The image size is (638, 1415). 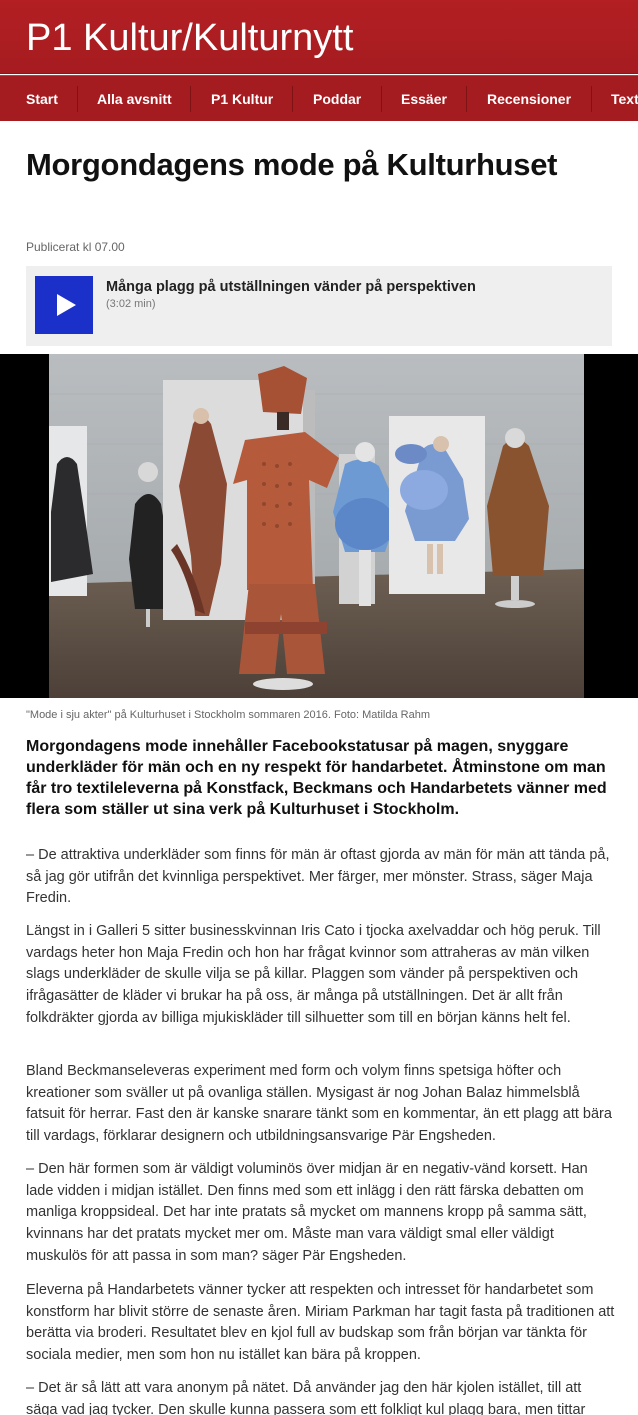 I want to click on nav-item-essaer: Essäer, so click(x=424, y=98).